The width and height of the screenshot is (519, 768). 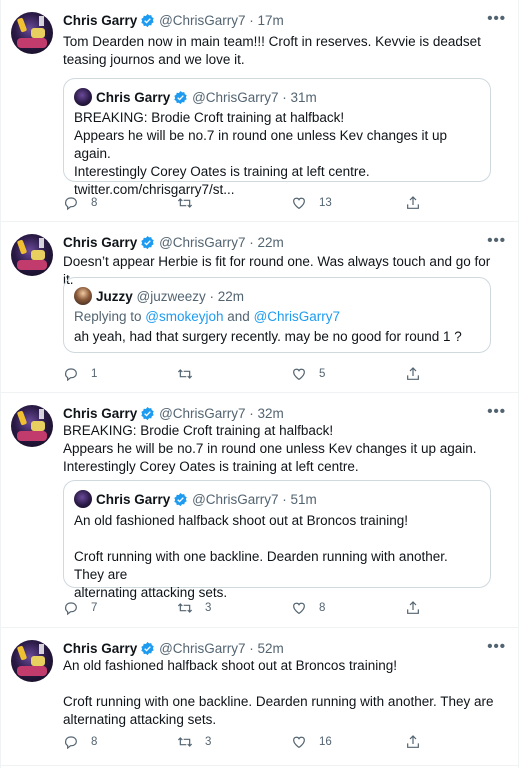 I want to click on retweet-count: 3, so click(x=208, y=742).